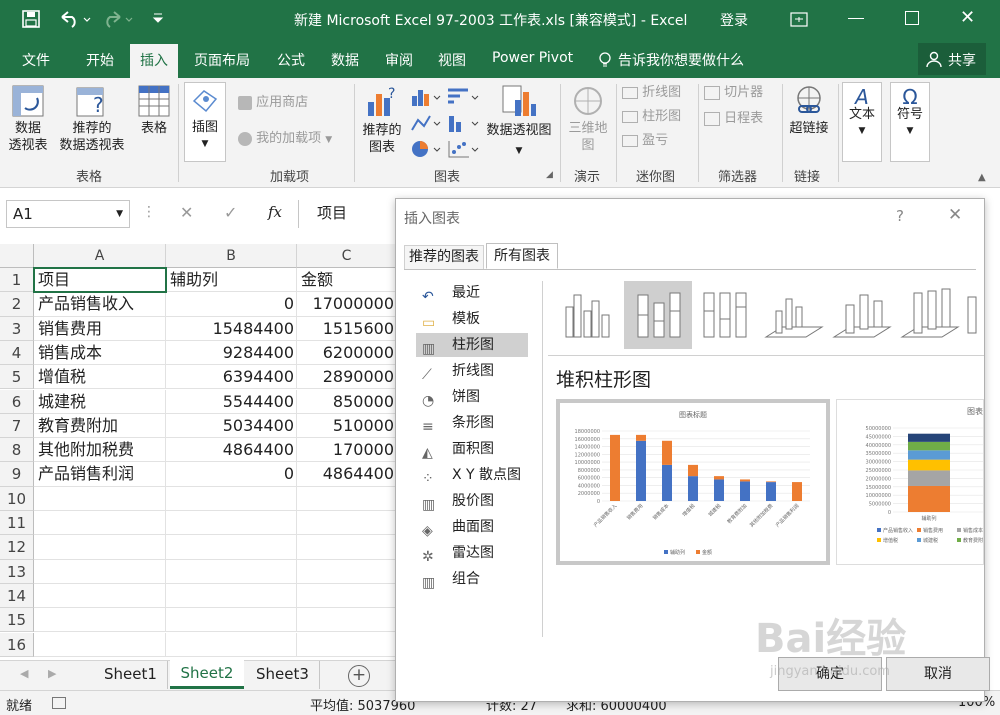  I want to click on cell: 其他附加税费, so click(100, 450).